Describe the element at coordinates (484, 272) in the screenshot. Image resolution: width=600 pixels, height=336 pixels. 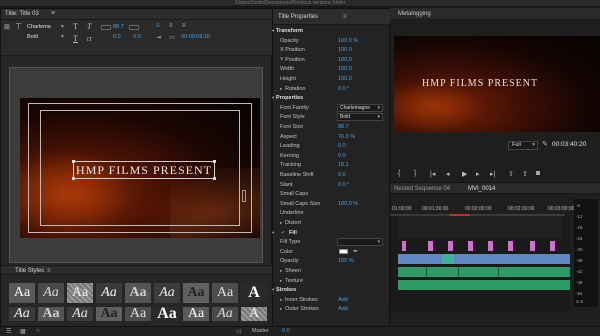
I see `audio-track-a1` at that location.